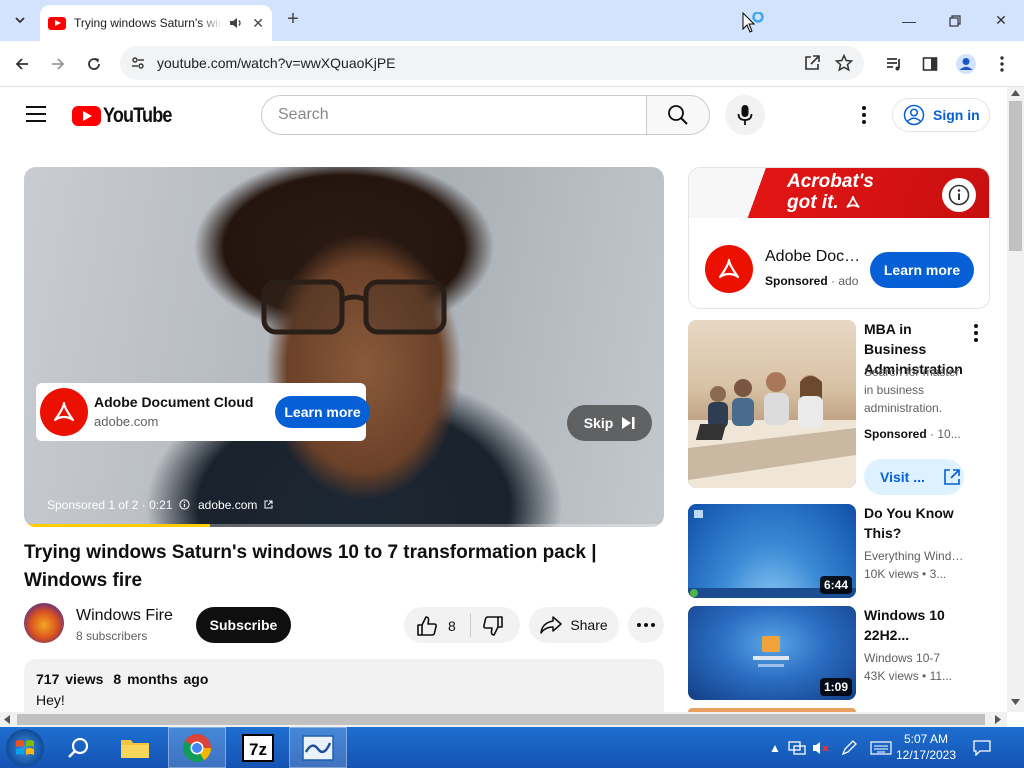  Describe the element at coordinates (322, 412) in the screenshot. I see `learn-more-button: Learn more` at that location.